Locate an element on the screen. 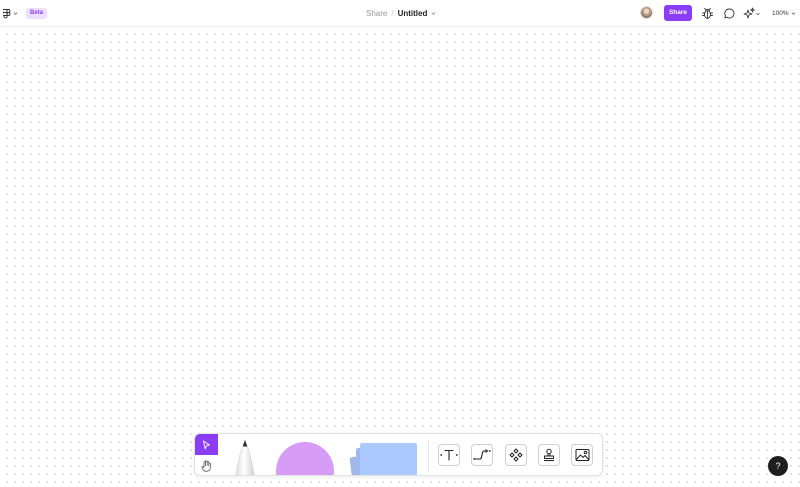 The width and height of the screenshot is (800, 487). component-icon is located at coordinates (516, 455).